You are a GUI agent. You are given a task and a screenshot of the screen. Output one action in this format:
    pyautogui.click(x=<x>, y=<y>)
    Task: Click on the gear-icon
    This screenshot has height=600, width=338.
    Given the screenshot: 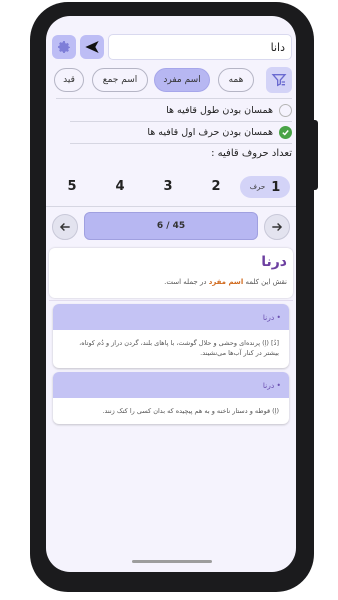 What is the action you would take?
    pyautogui.click(x=64, y=47)
    